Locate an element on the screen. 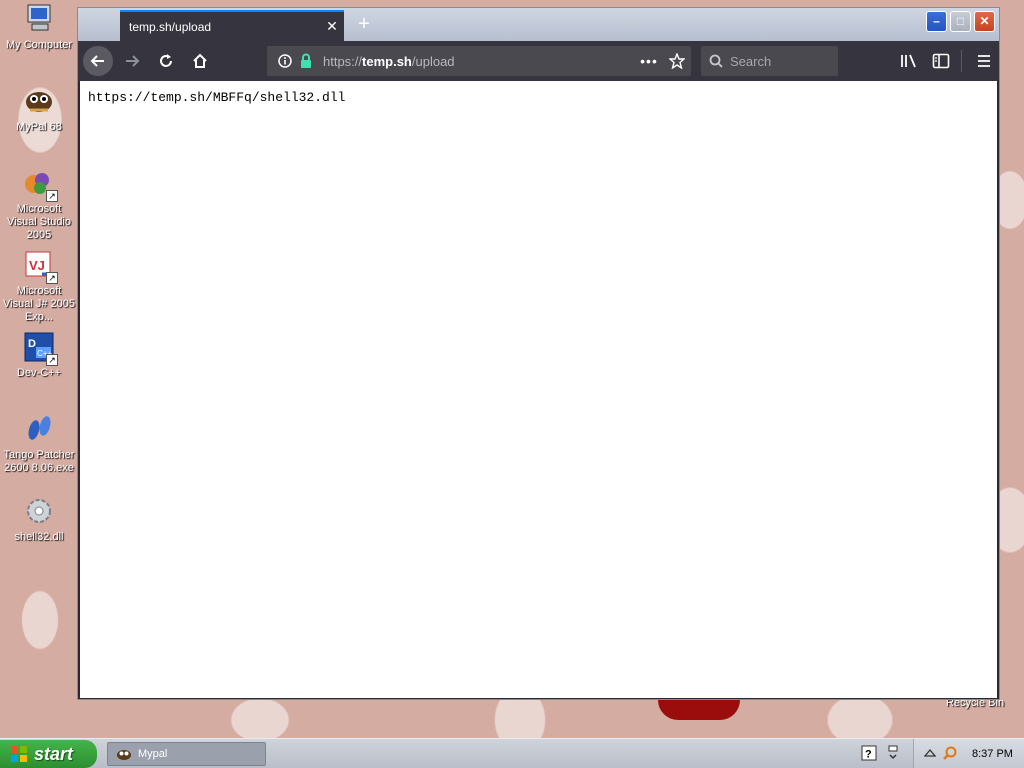 This screenshot has width=1024, height=768. page-actions-more-icon: ••• is located at coordinates (649, 61).